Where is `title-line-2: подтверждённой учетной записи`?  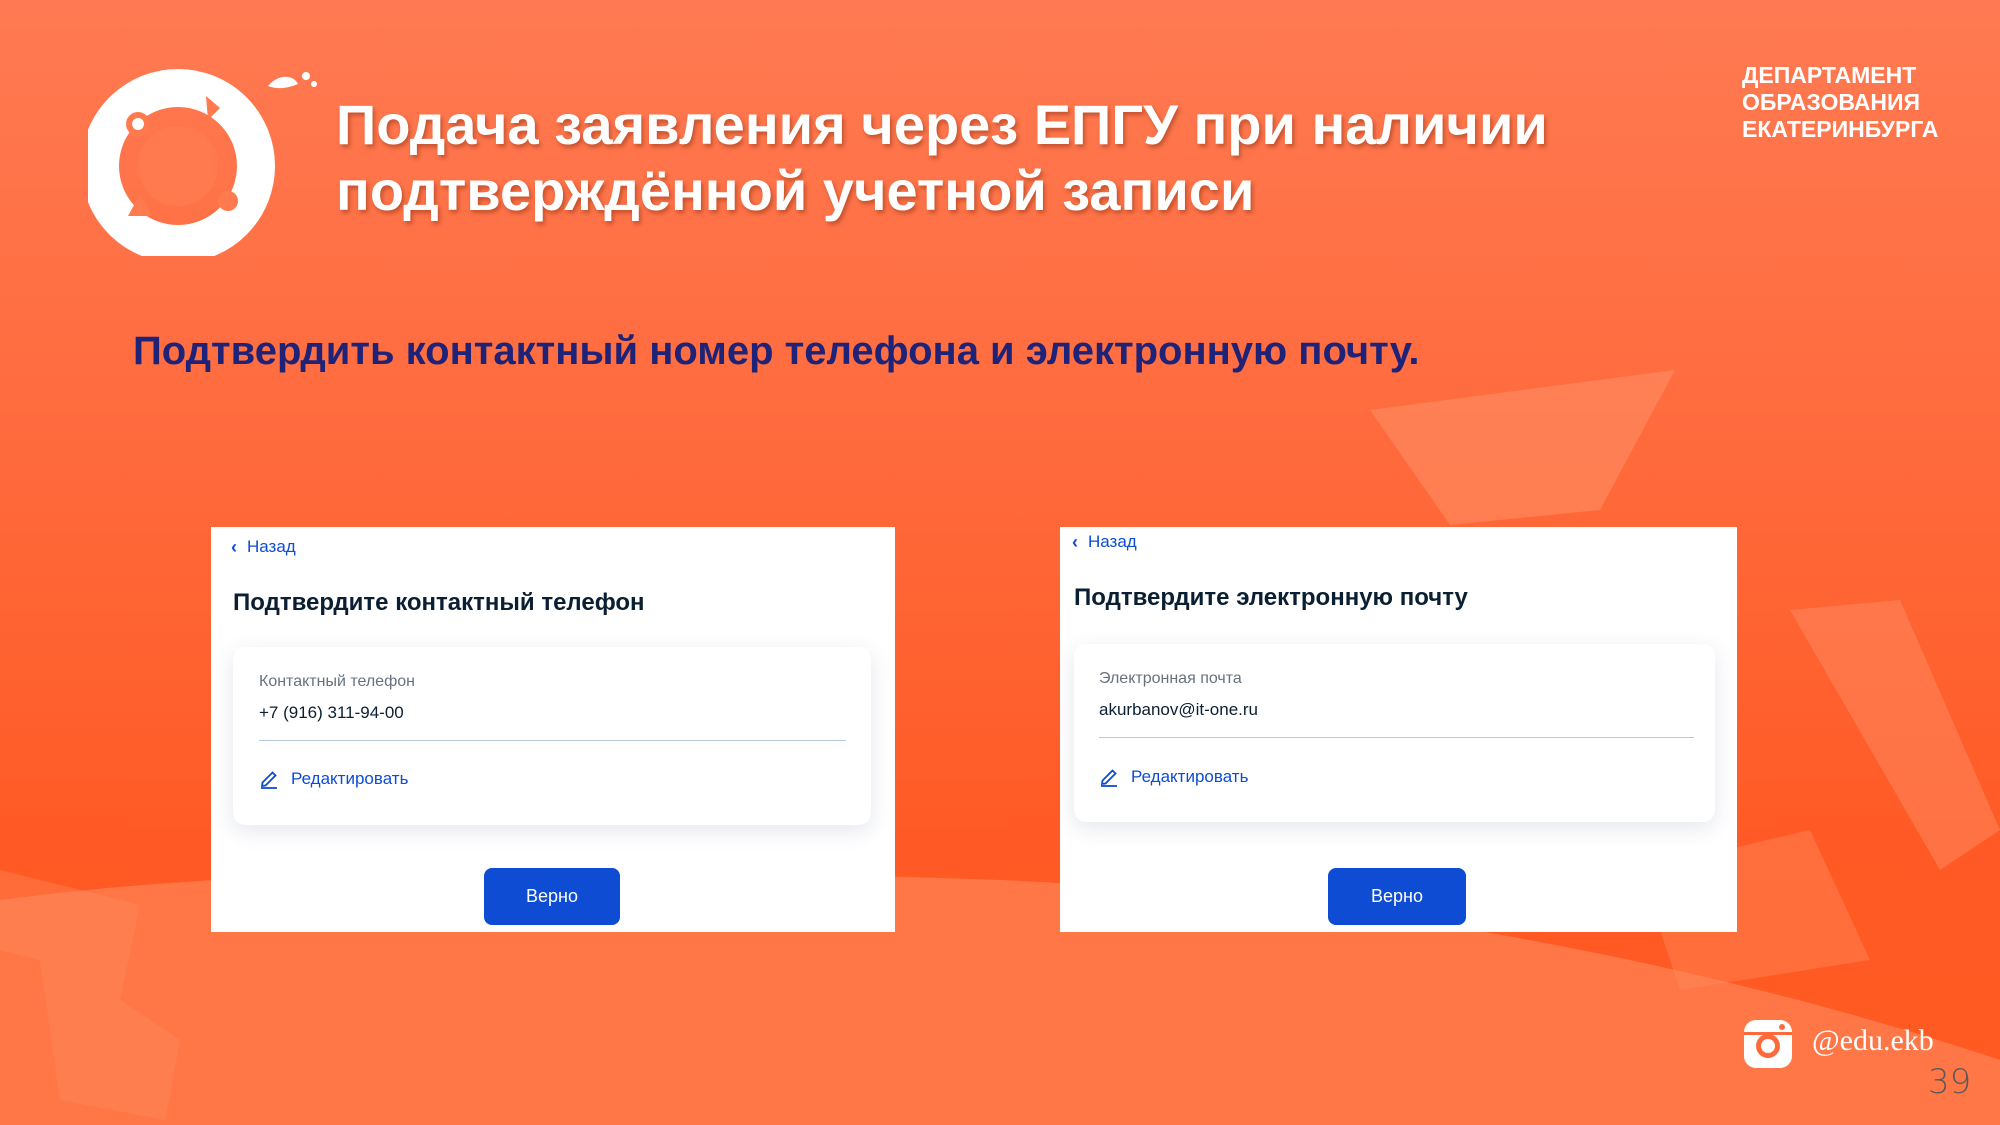
title-line-2: подтверждённой учетной записи is located at coordinates (795, 190).